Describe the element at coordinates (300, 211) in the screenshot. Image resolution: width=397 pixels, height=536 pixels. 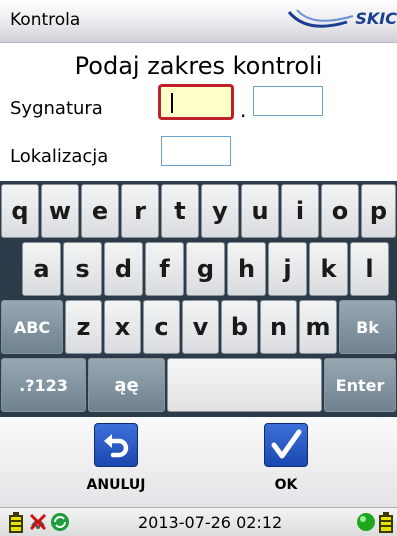
I see `key-i: i` at that location.